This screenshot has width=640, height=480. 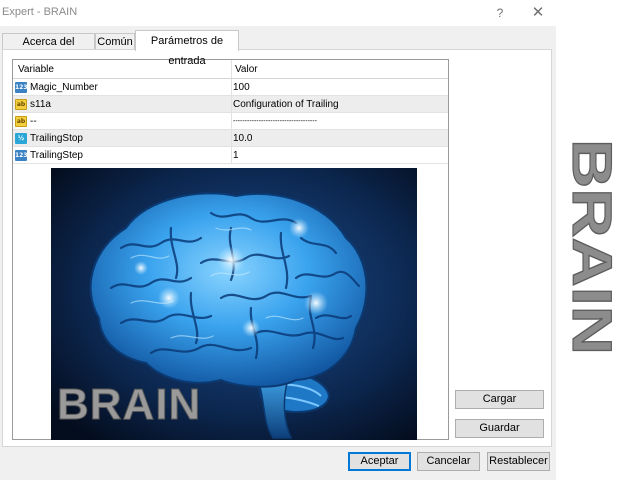 I want to click on variable-name: TrailingStop, so click(x=56, y=138).